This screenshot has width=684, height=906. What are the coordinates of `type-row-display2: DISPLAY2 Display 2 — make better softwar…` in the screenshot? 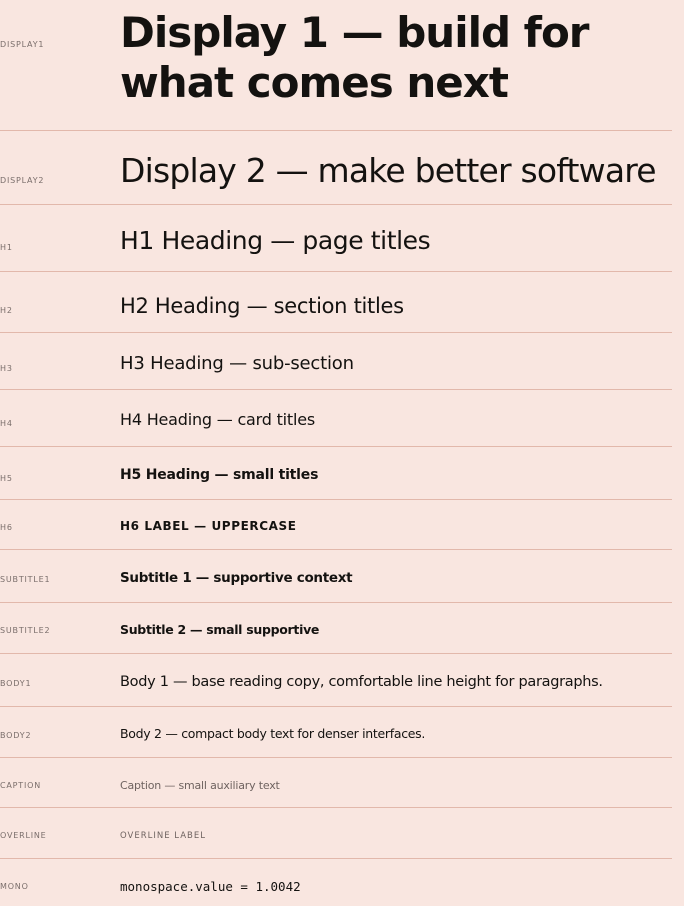 It's located at (336, 168).